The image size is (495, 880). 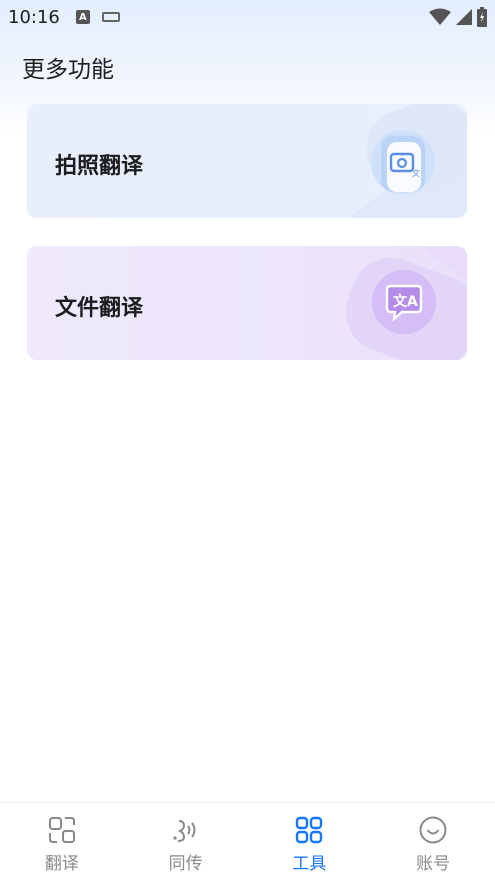 I want to click on signal-icon, so click(x=464, y=17).